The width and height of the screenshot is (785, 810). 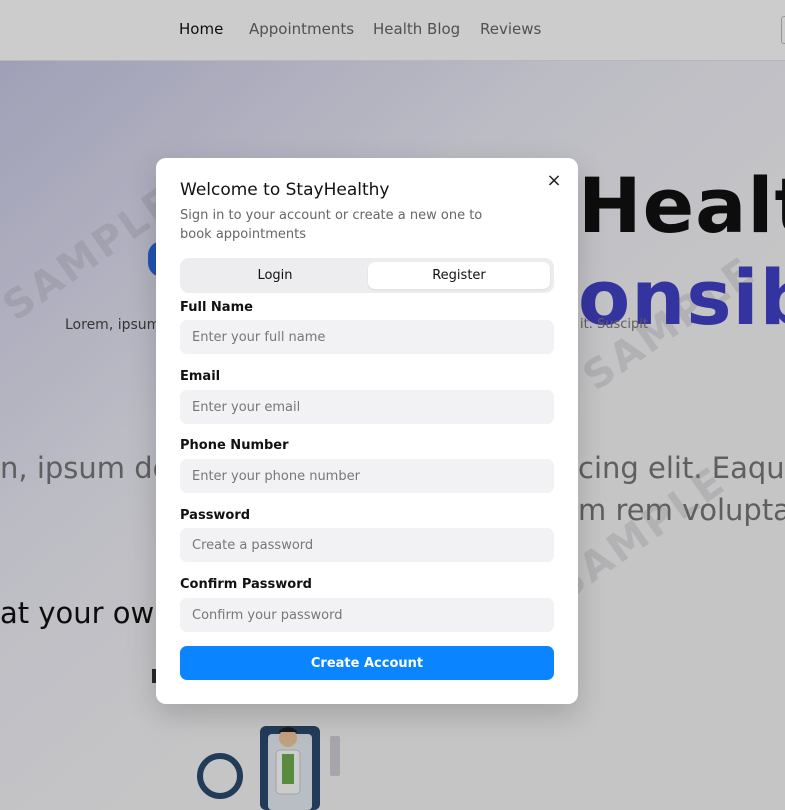 I want to click on tab-register: Register, so click(x=459, y=275).